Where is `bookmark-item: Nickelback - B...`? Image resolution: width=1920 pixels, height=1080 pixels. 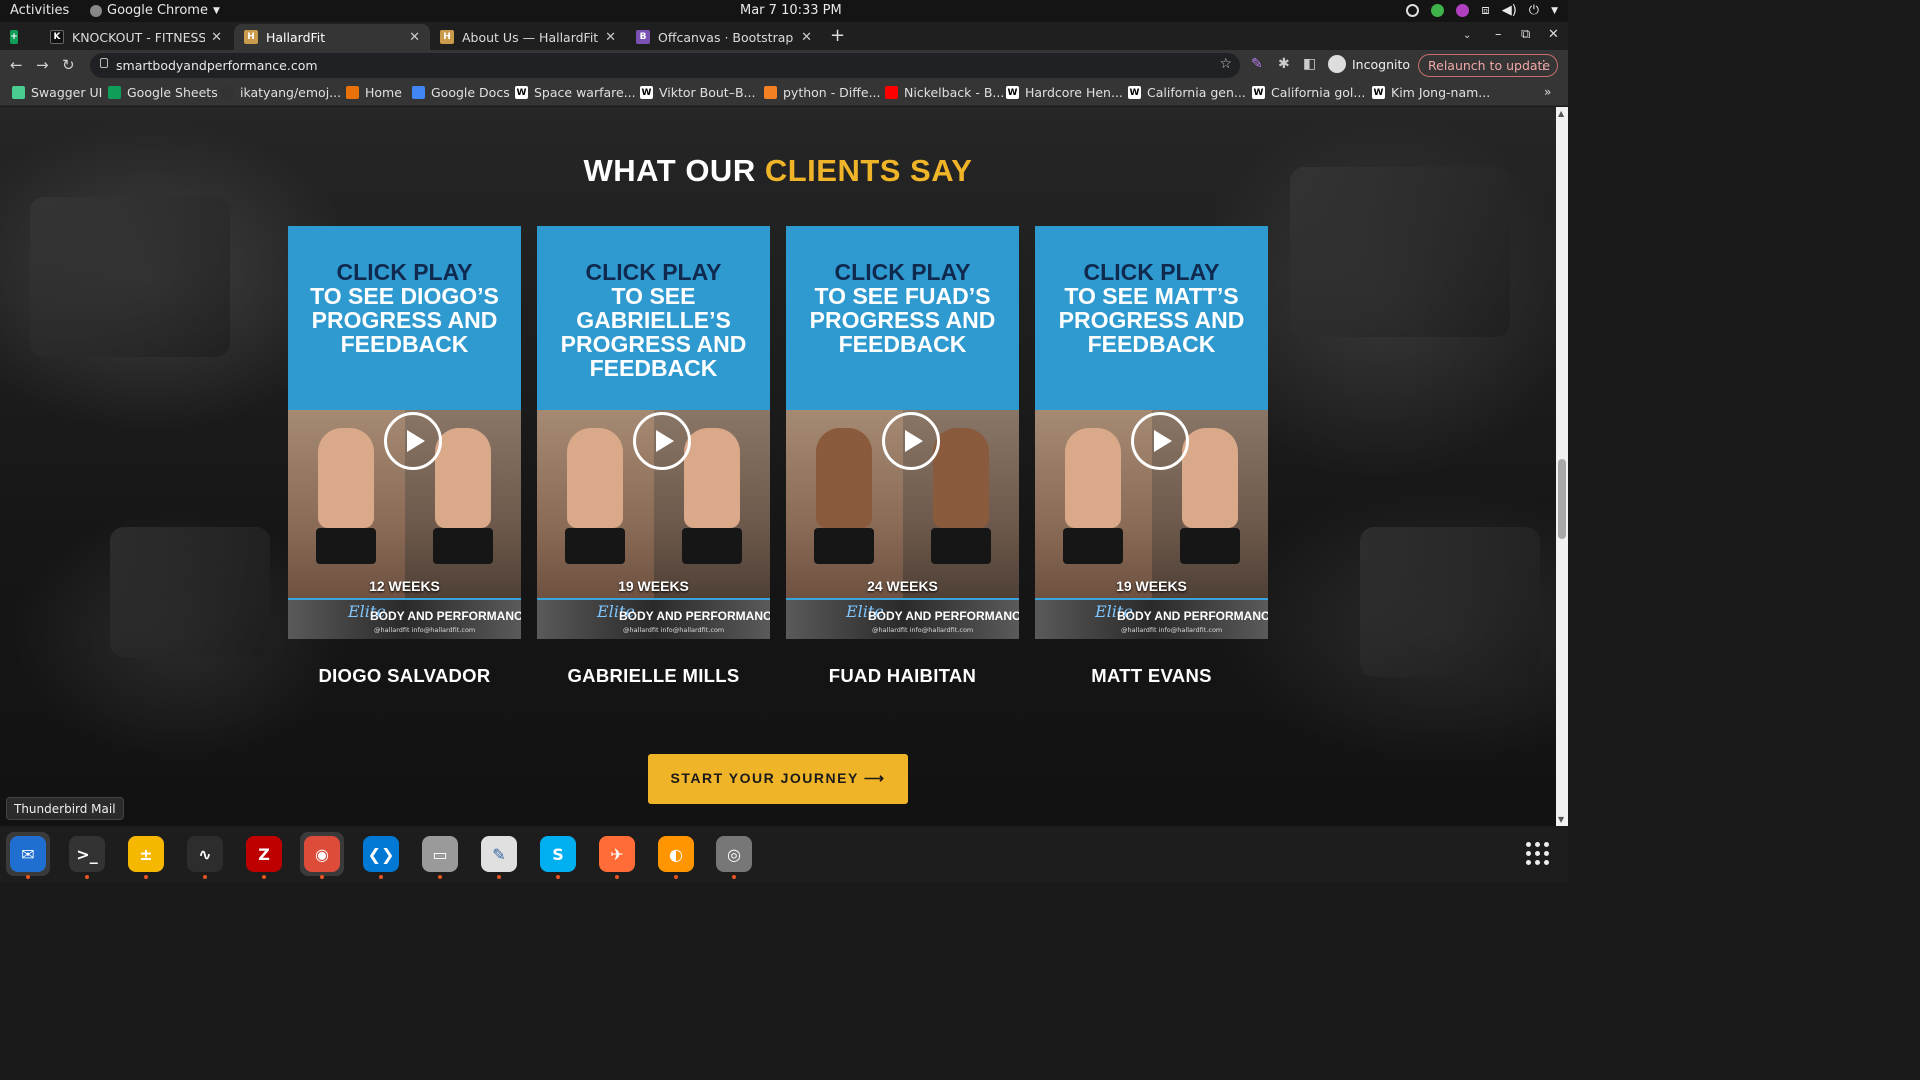 bookmark-item: Nickelback - B... is located at coordinates (944, 92).